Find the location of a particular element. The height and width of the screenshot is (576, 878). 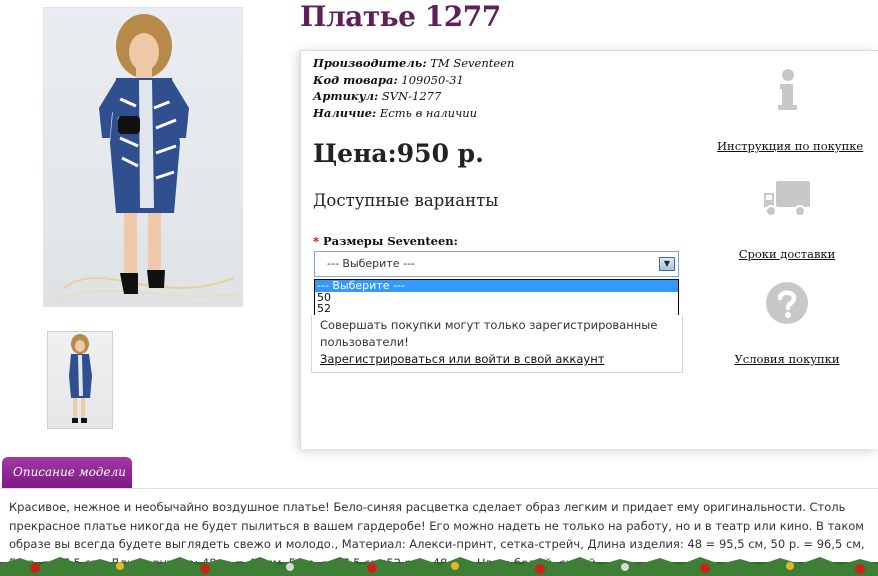

size-label: * Размеры Seventeen: is located at coordinates (385, 241).